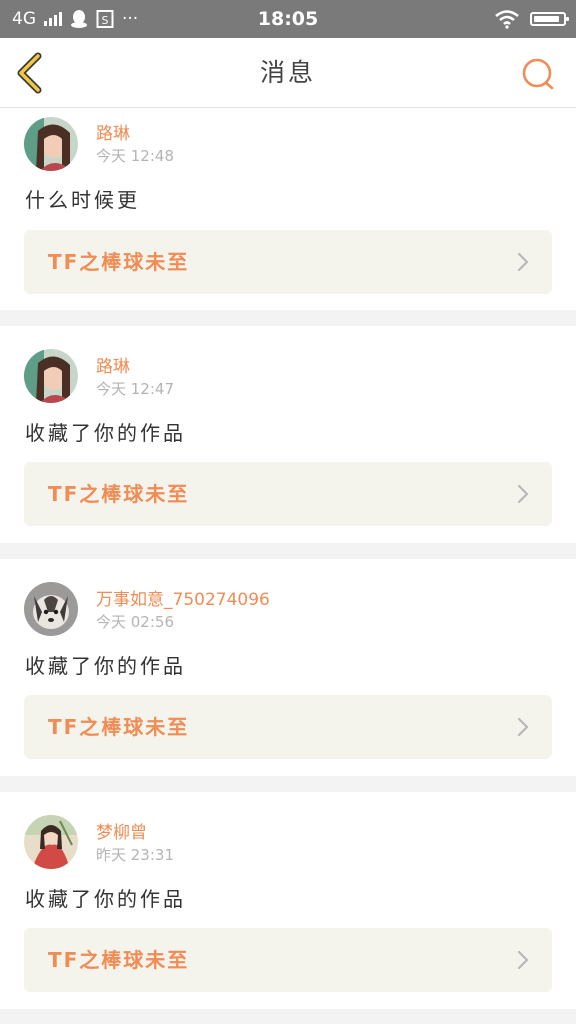 The height and width of the screenshot is (1024, 576). What do you see at coordinates (546, 19) in the screenshot?
I see `battery-level` at bounding box center [546, 19].